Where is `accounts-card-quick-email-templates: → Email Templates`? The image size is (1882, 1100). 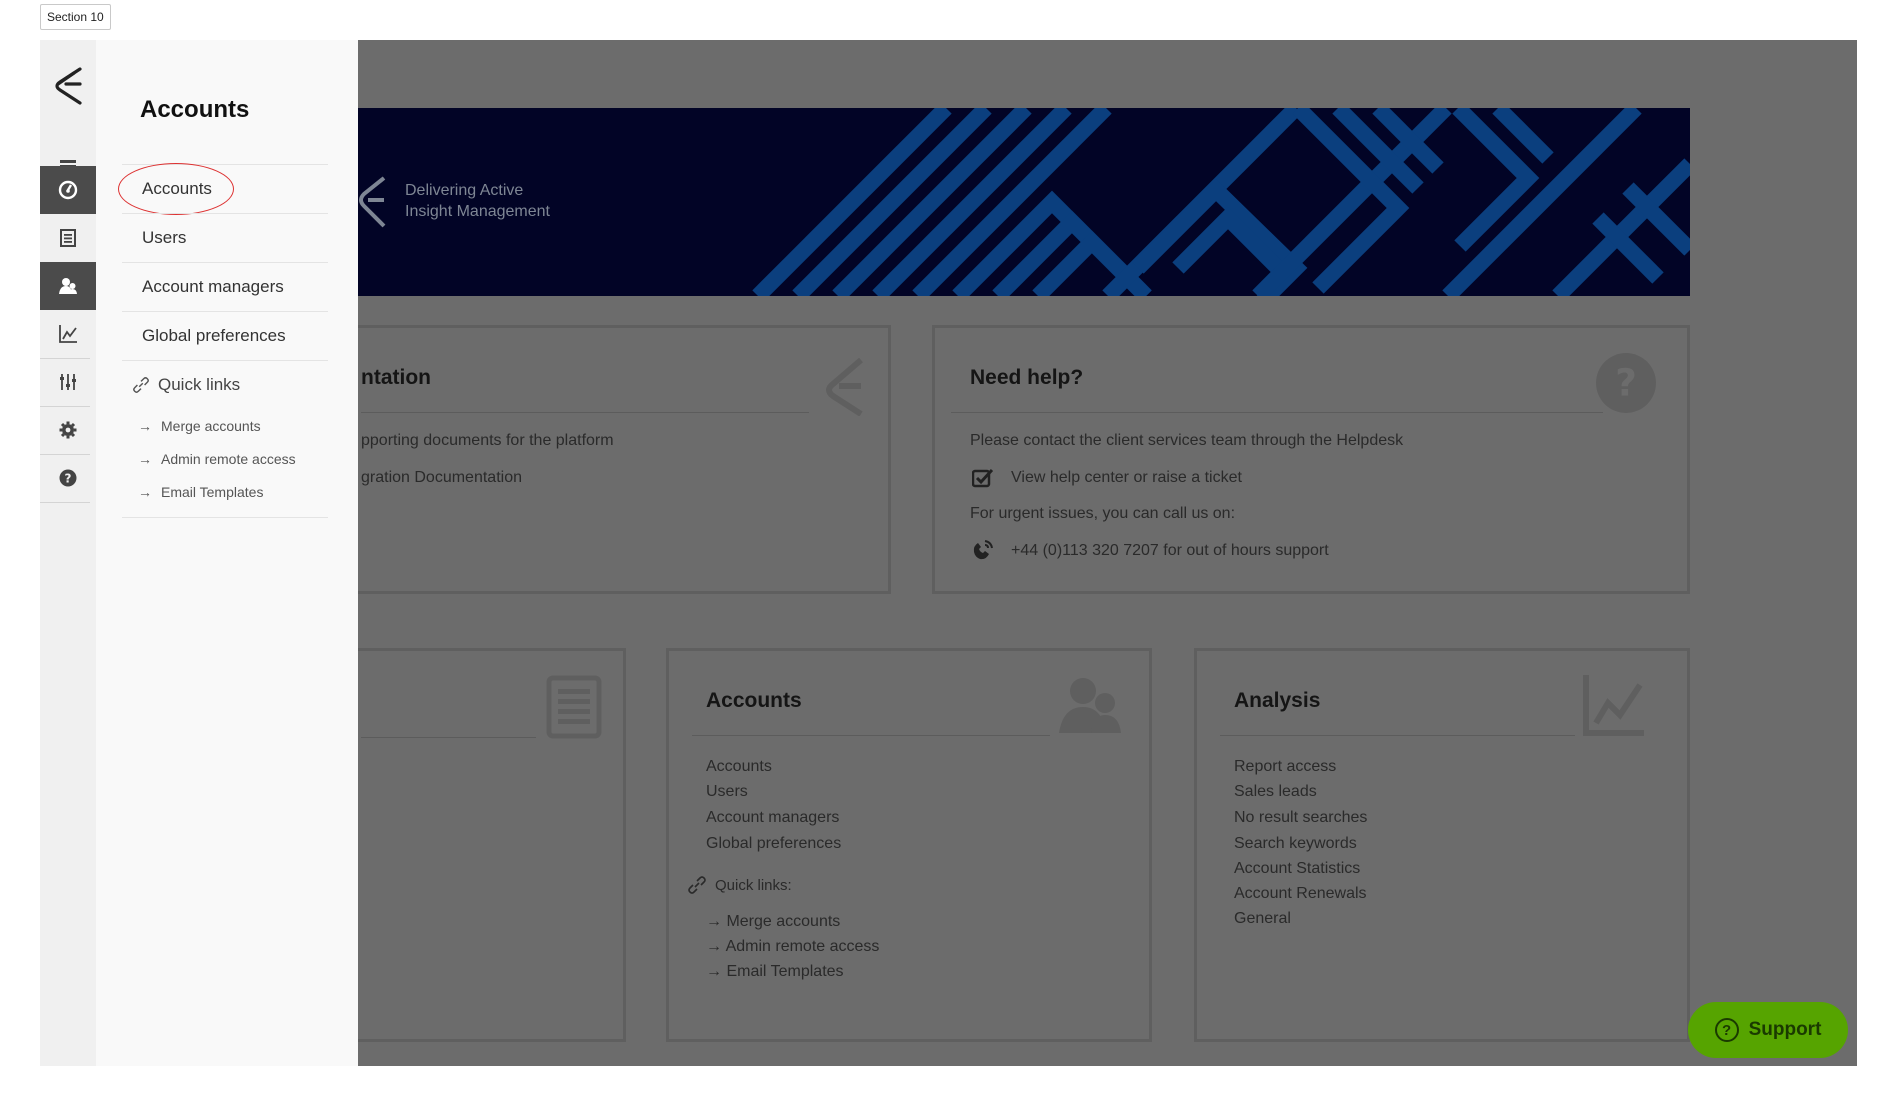
accounts-card-quick-email-templates: → Email Templates is located at coordinates (775, 972).